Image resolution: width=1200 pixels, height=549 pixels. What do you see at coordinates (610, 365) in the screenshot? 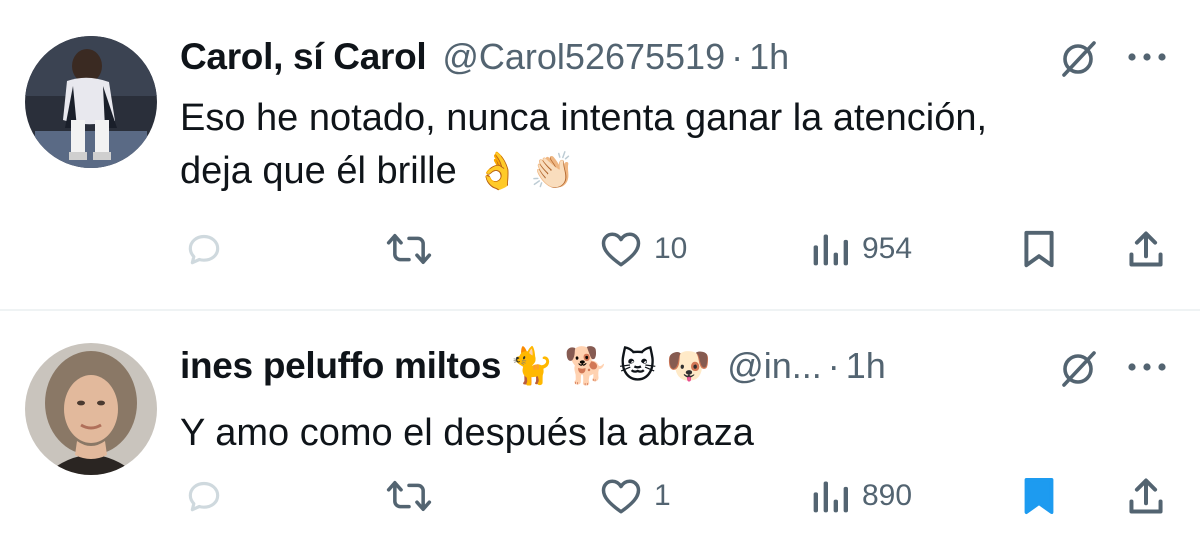
I see `name-emoji: 🐈 🐕 🐱 🐶` at bounding box center [610, 365].